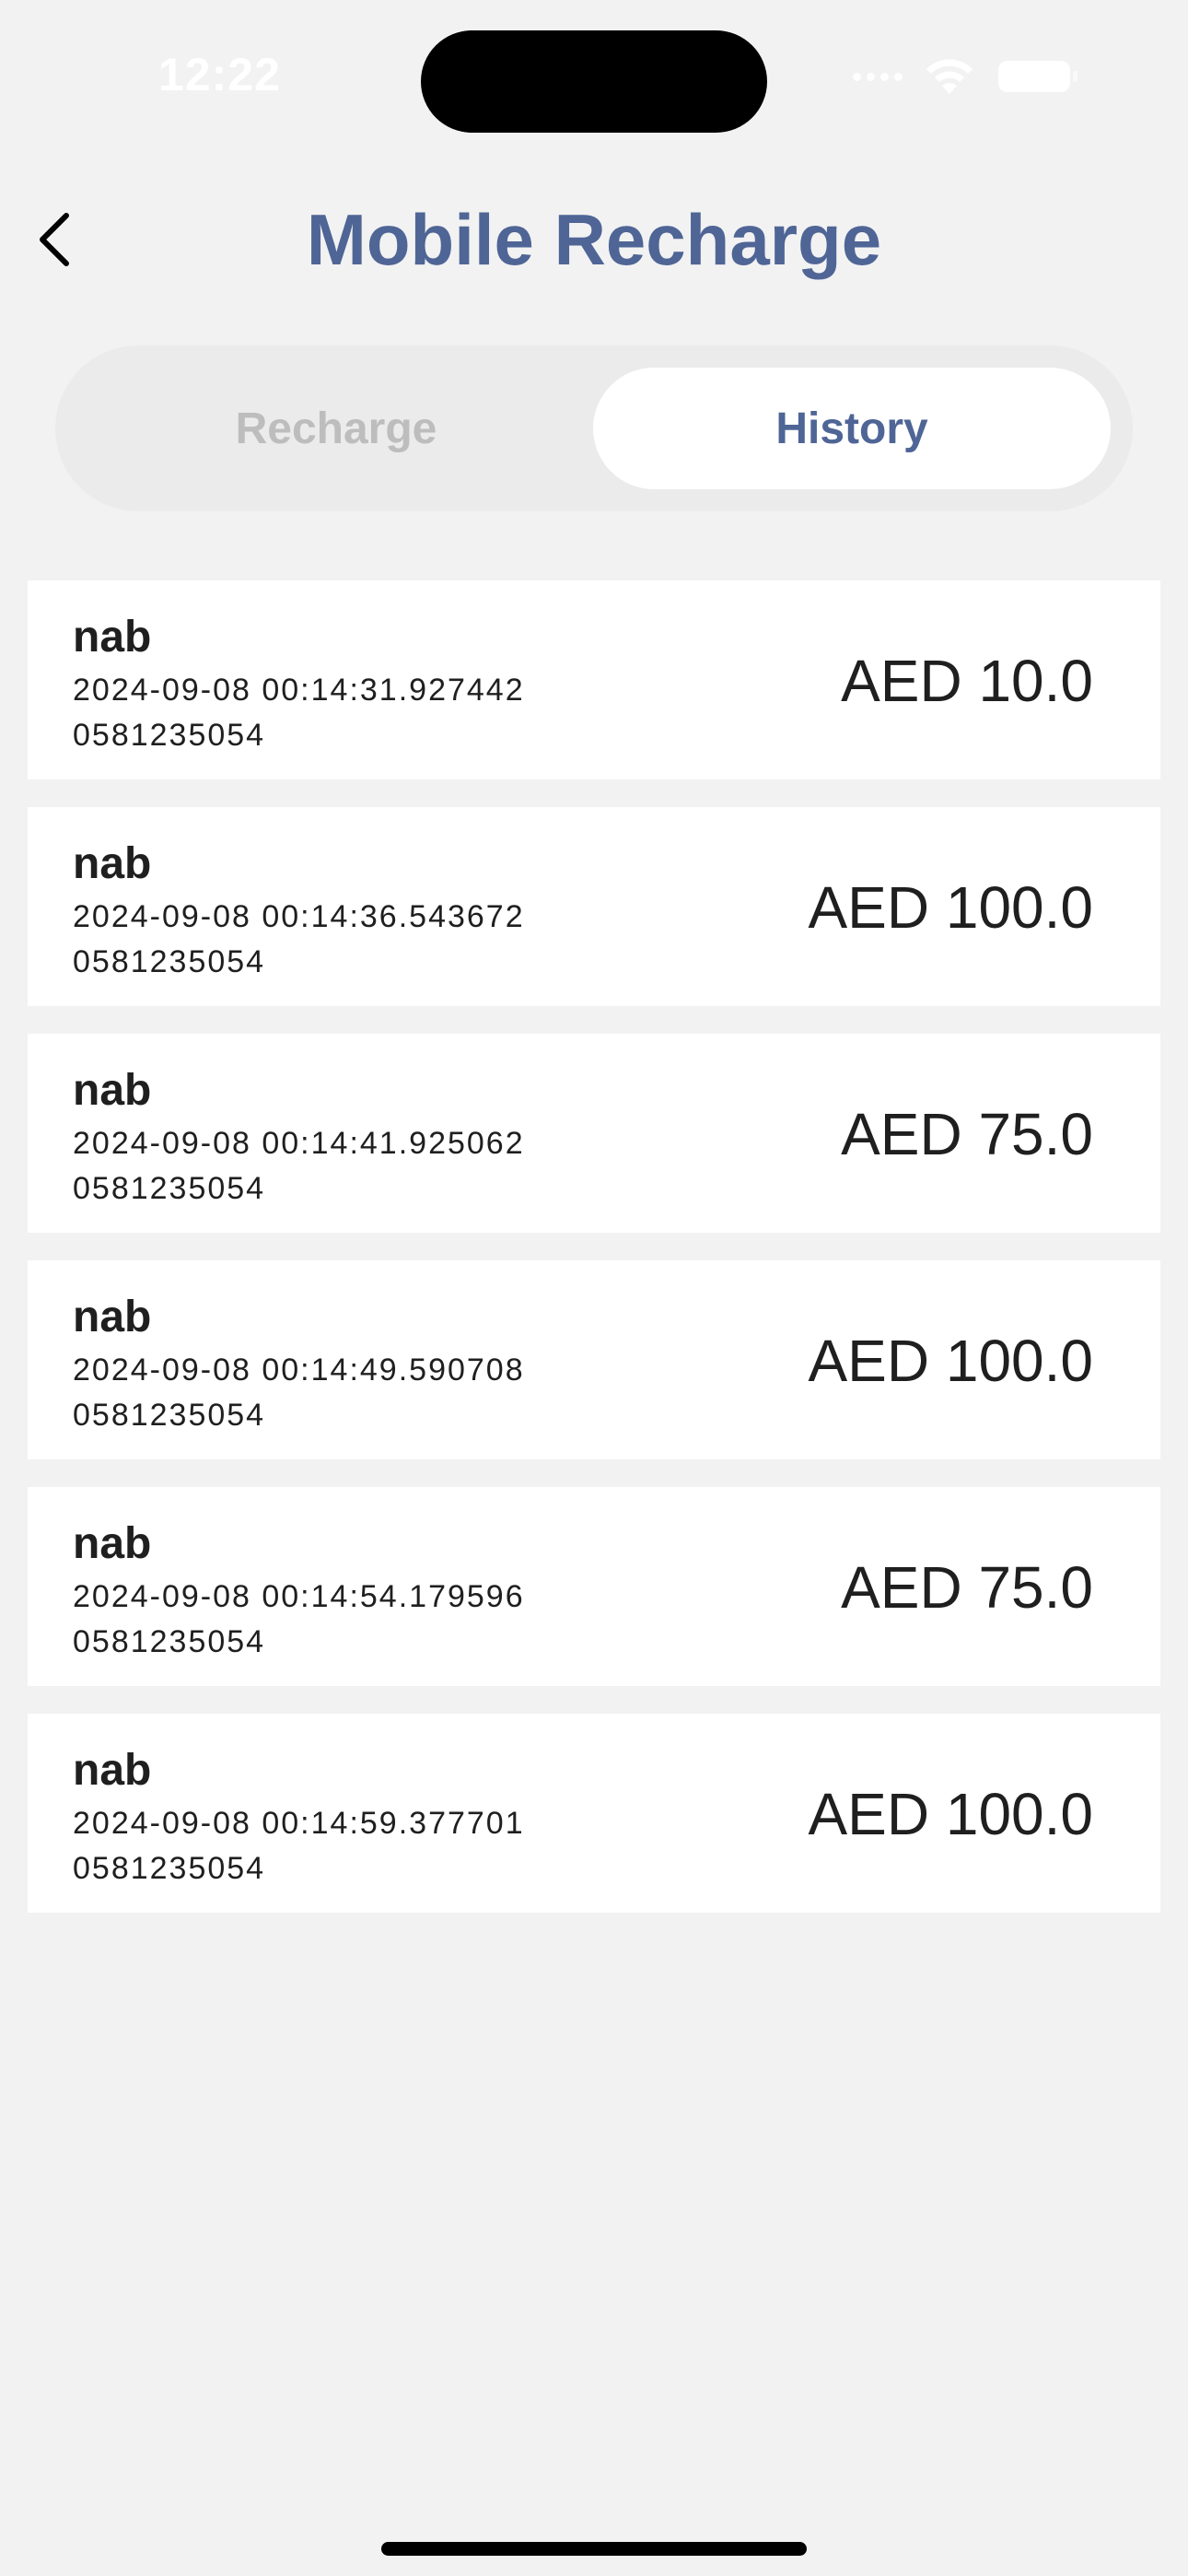  What do you see at coordinates (594, 81) in the screenshot?
I see `dynamic-island` at bounding box center [594, 81].